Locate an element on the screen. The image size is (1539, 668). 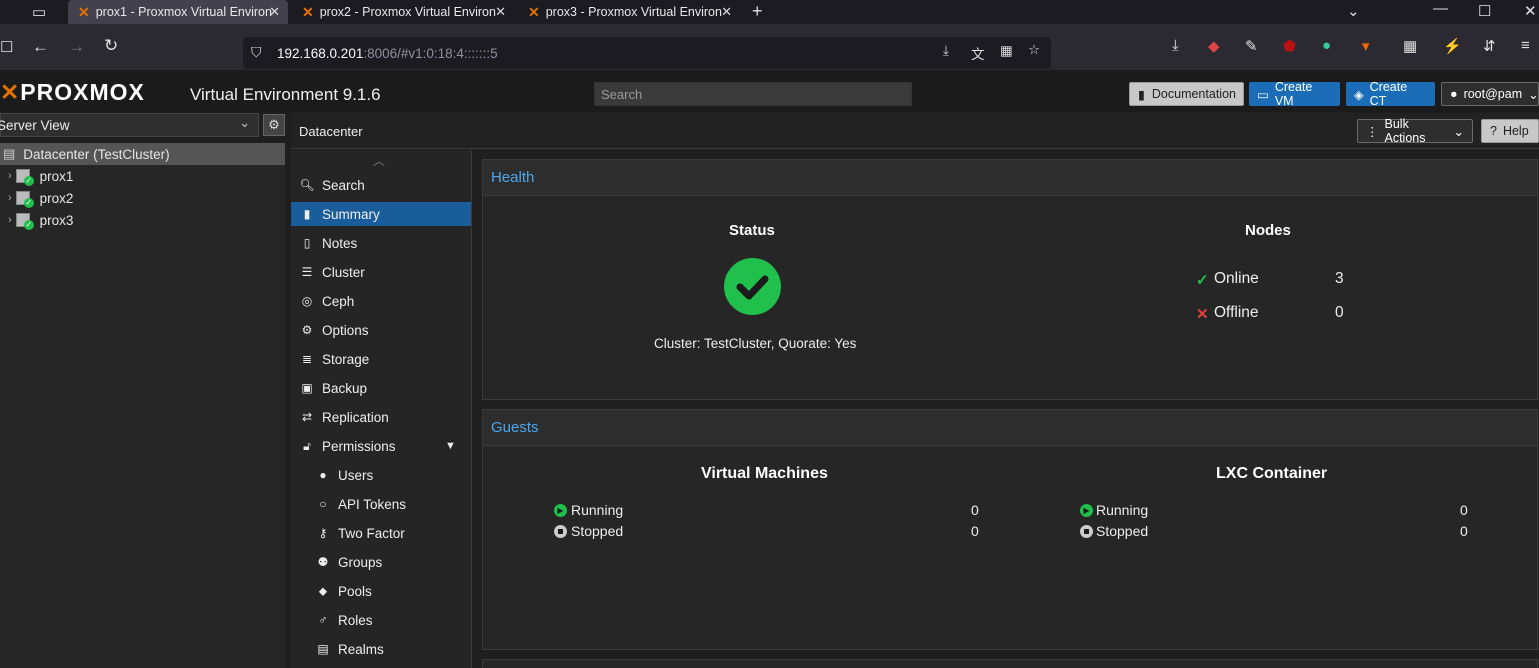
view-selector-value: Server View is located at coordinates (35, 125).